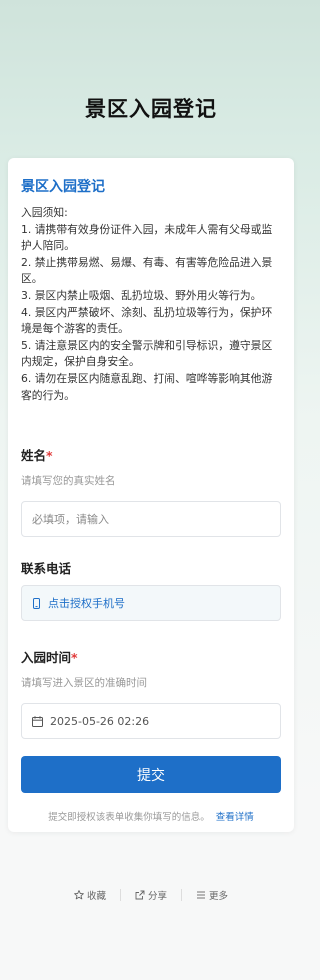 The image size is (320, 980). What do you see at coordinates (100, 721) in the screenshot?
I see `entry-time-value: 2025-05-26 02:26` at bounding box center [100, 721].